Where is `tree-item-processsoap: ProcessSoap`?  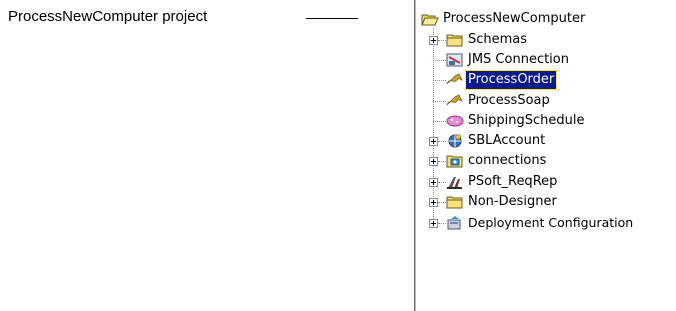 tree-item-processsoap: ProcessSoap is located at coordinates (544, 101).